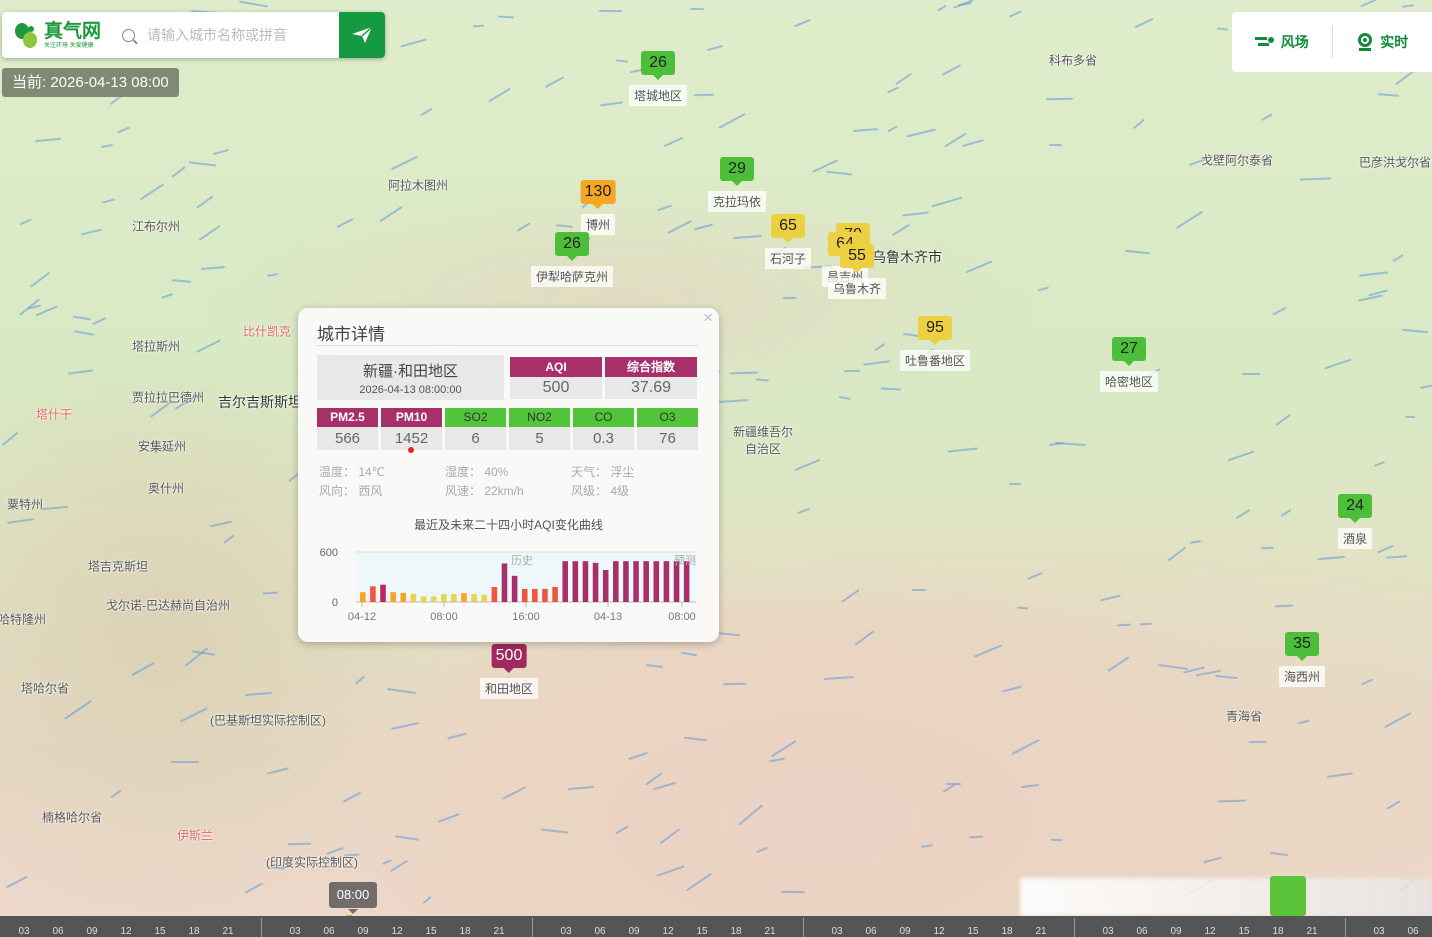 The height and width of the screenshot is (937, 1432). I want to click on realtime-button: 实时, so click(1382, 42).